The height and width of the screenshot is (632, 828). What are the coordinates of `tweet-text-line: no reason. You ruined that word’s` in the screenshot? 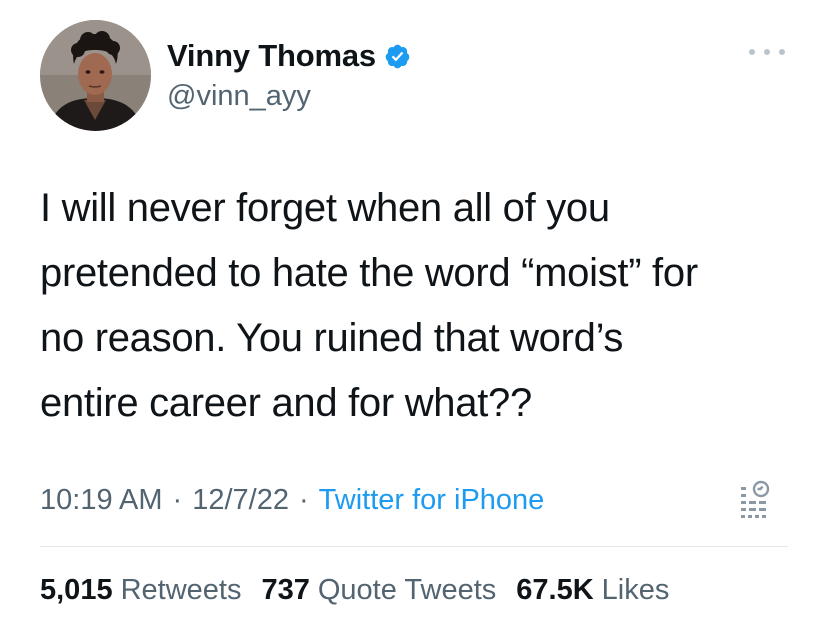 It's located at (332, 338).